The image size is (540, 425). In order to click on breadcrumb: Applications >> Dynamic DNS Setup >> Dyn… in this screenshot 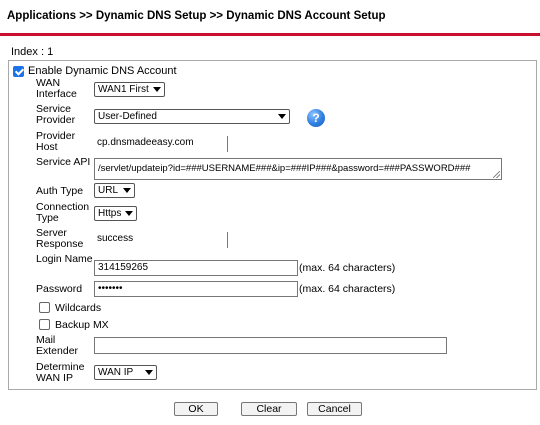, I will do `click(196, 16)`.